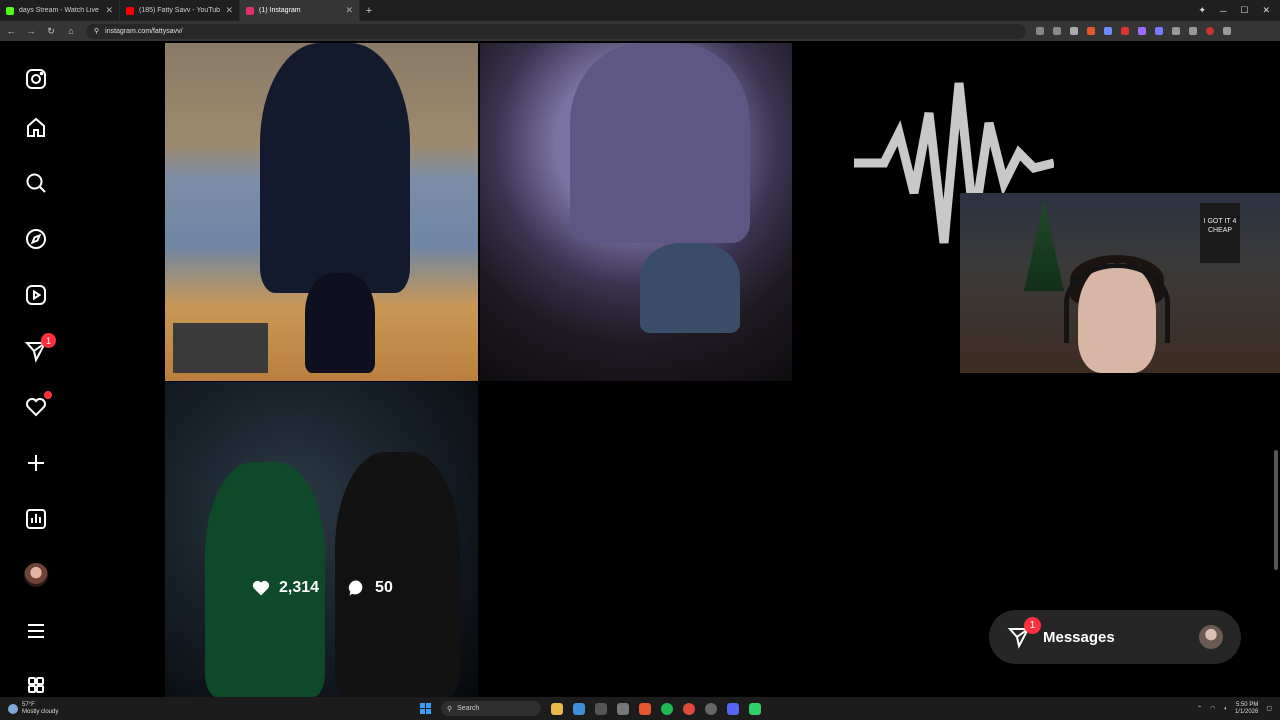 This screenshot has width=1280, height=720. I want to click on taskbar-search: ⚲ Search, so click(491, 708).